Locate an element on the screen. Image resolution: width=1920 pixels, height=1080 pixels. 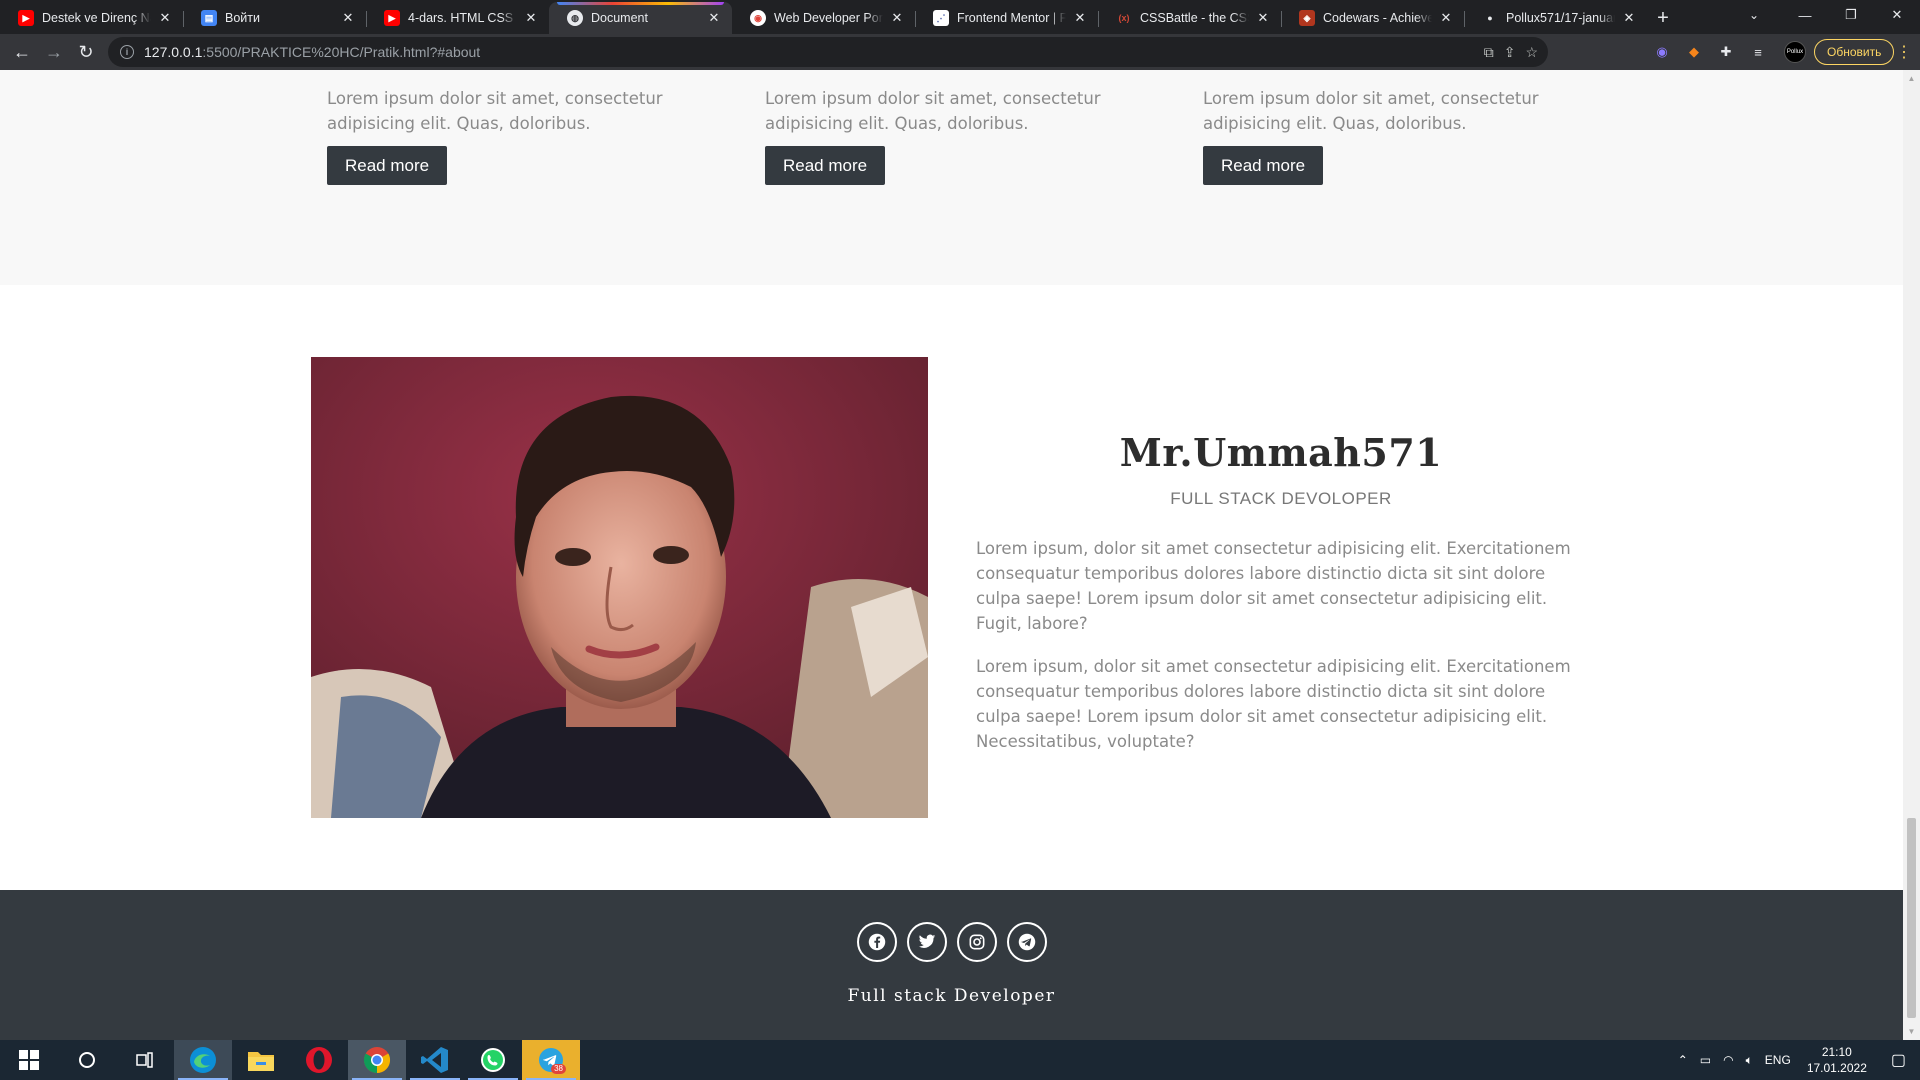
reading-list-icon: ≡ is located at coordinates (1758, 52).